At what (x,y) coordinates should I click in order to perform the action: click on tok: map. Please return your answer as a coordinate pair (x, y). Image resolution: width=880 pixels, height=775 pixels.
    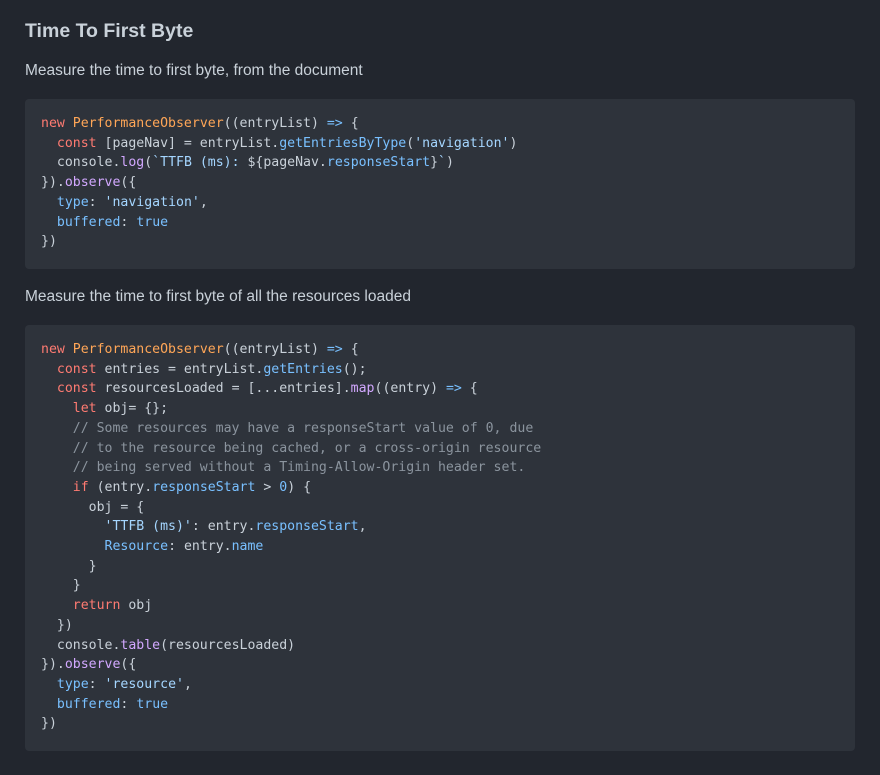
    Looking at the image, I should click on (362, 389).